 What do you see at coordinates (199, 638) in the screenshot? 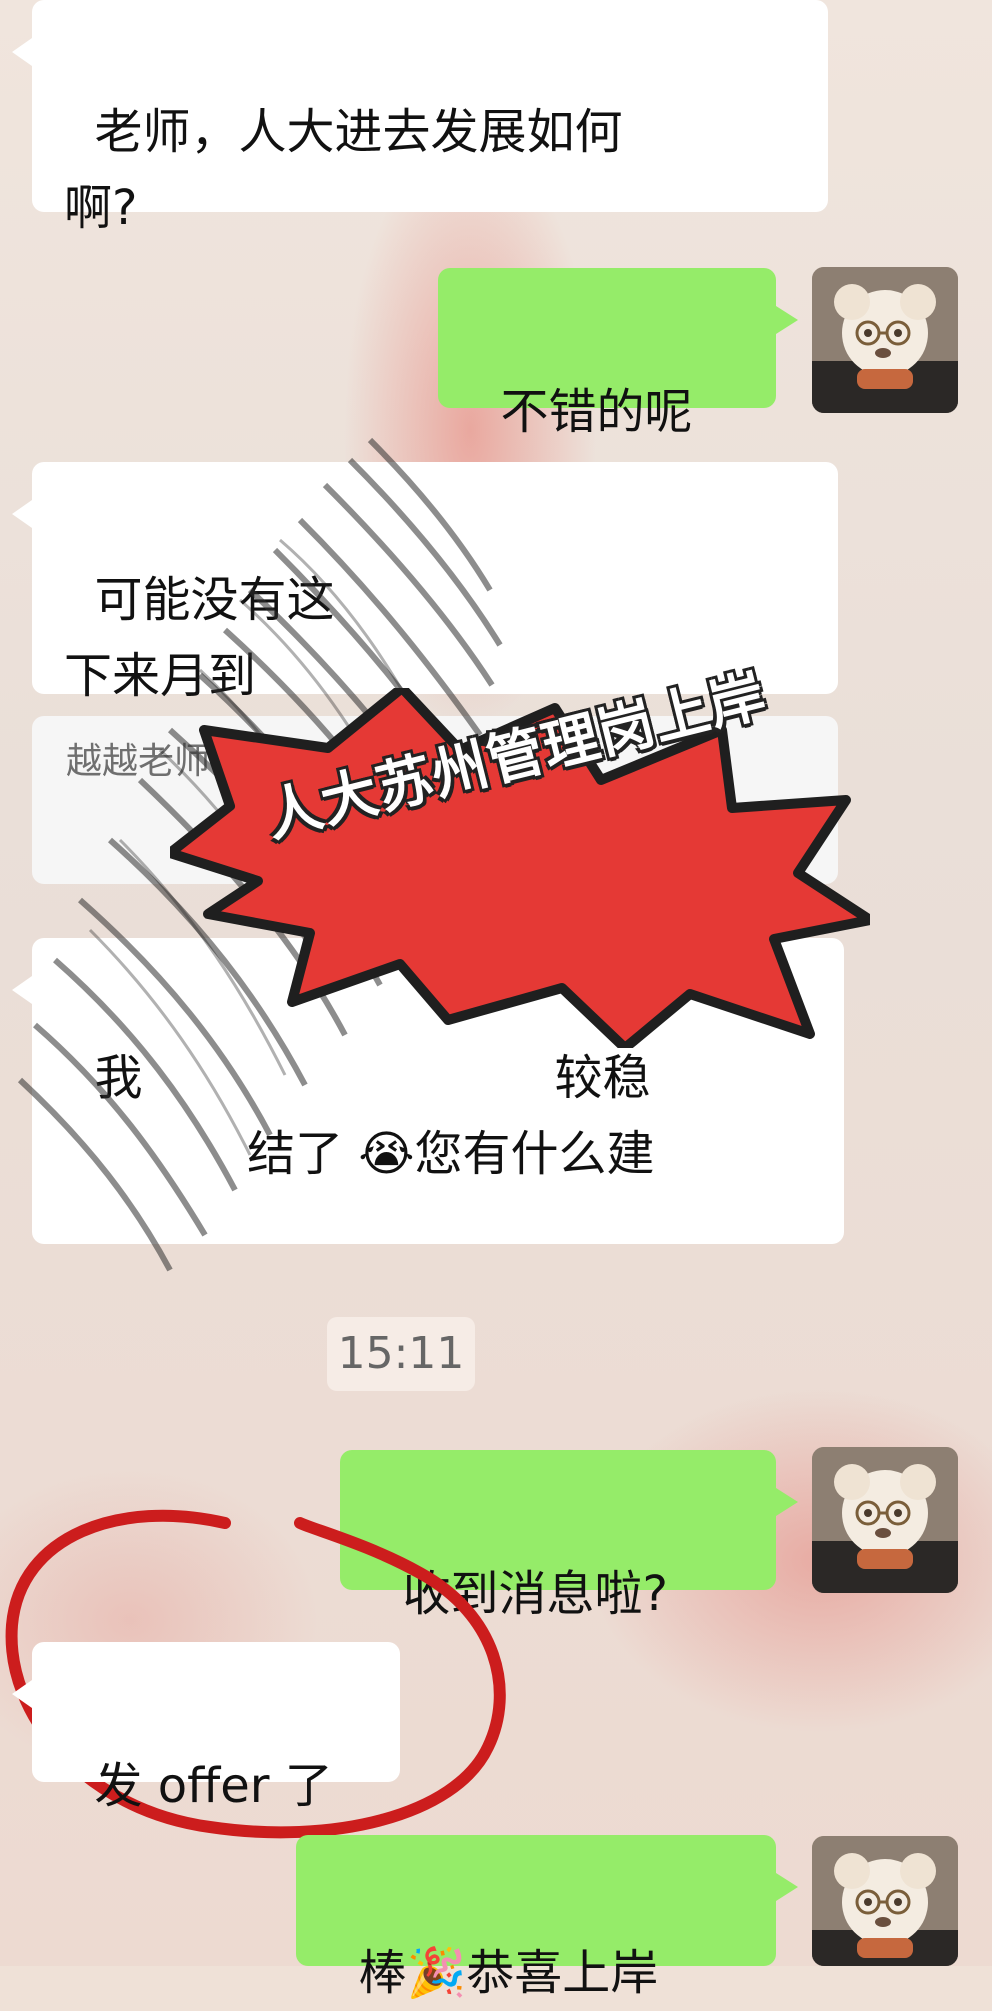
I see `message-text: 可能没有这 下来月到` at bounding box center [199, 638].